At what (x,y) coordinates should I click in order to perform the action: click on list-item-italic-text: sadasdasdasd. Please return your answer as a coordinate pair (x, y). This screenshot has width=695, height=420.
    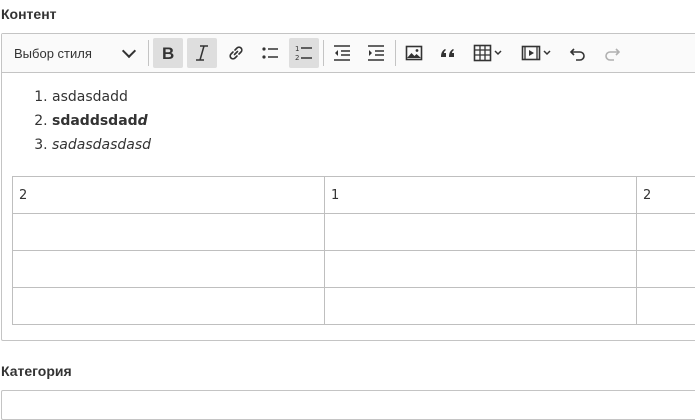
    Looking at the image, I should click on (101, 145).